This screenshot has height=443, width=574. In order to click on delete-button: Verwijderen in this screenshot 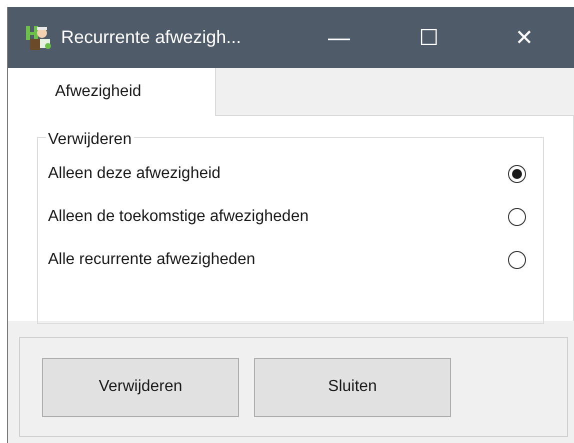, I will do `click(140, 387)`.